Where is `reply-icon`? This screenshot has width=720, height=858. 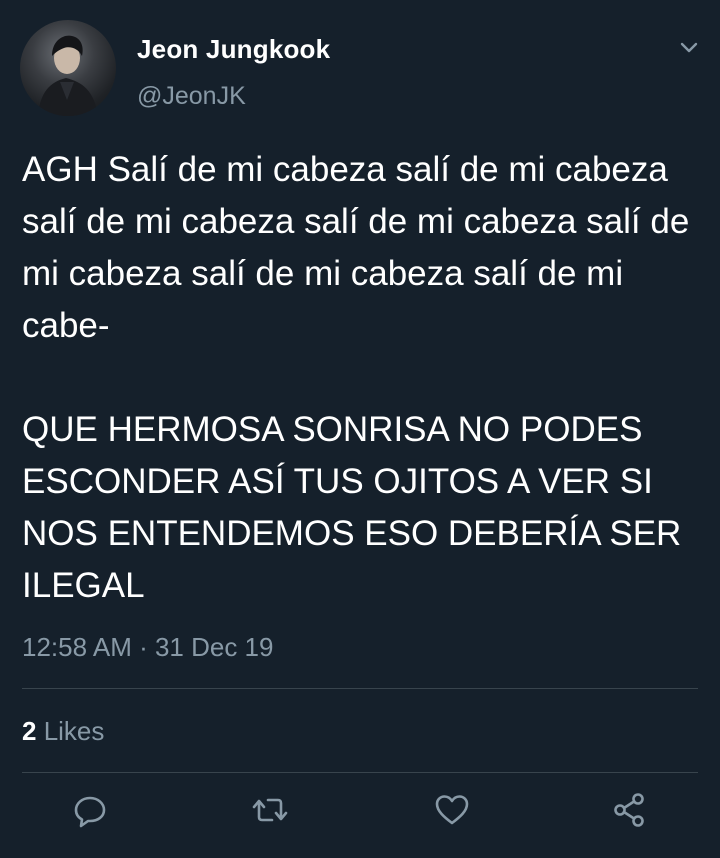
reply-icon is located at coordinates (90, 812).